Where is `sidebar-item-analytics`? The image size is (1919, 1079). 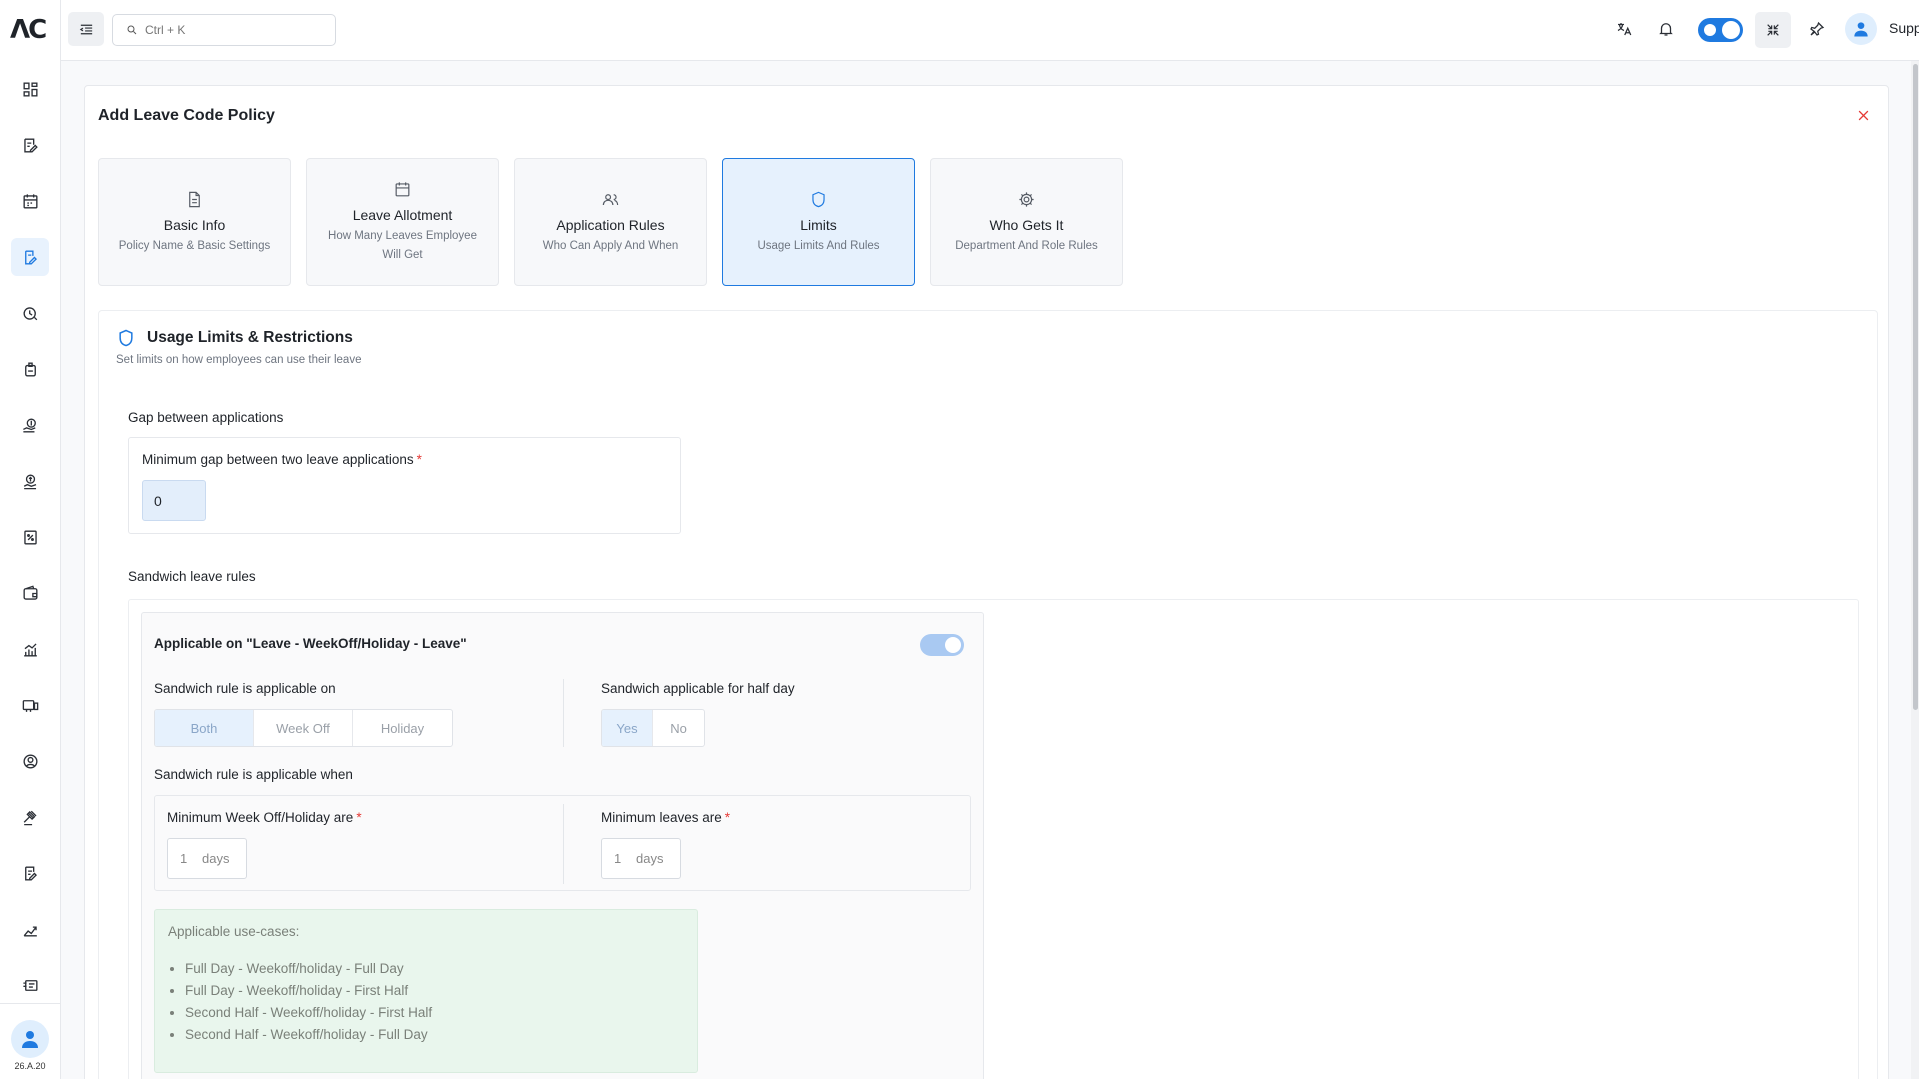 sidebar-item-analytics is located at coordinates (30, 929).